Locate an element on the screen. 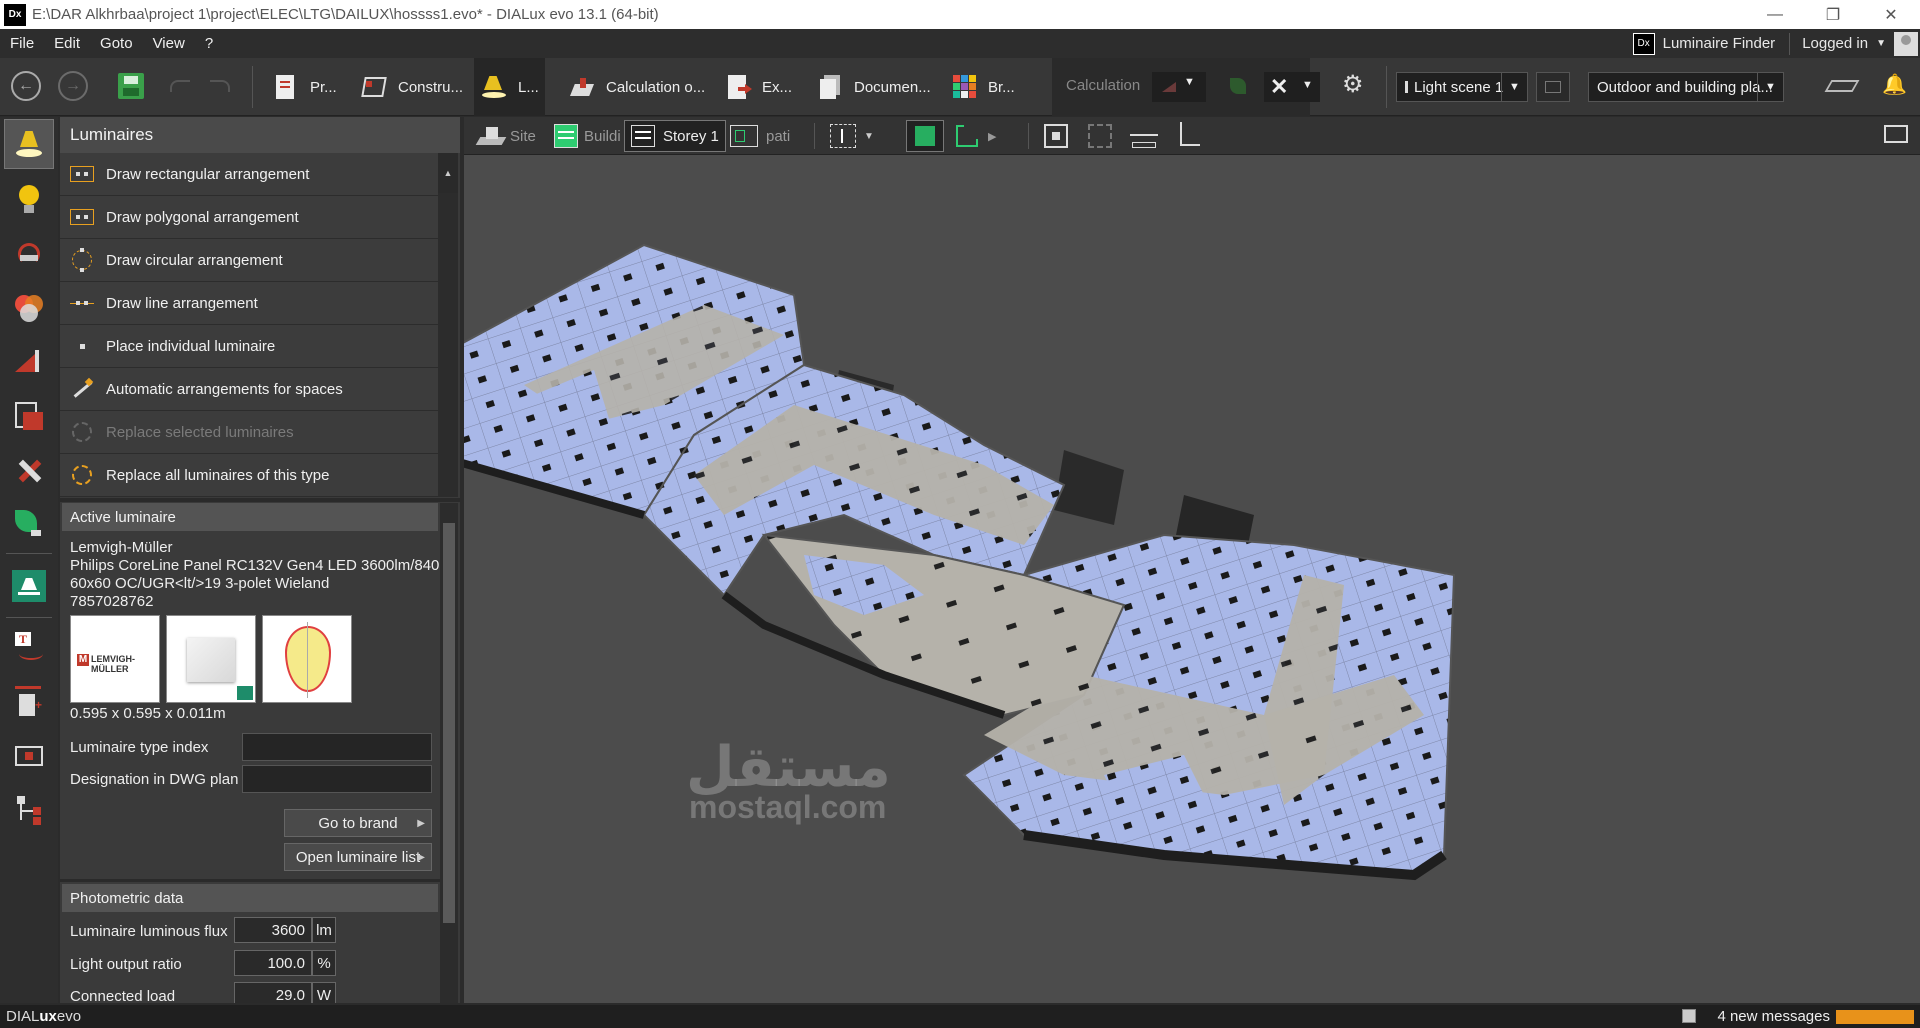 This screenshot has height=1028, width=1920. properties-scrollbar is located at coordinates (449, 753).